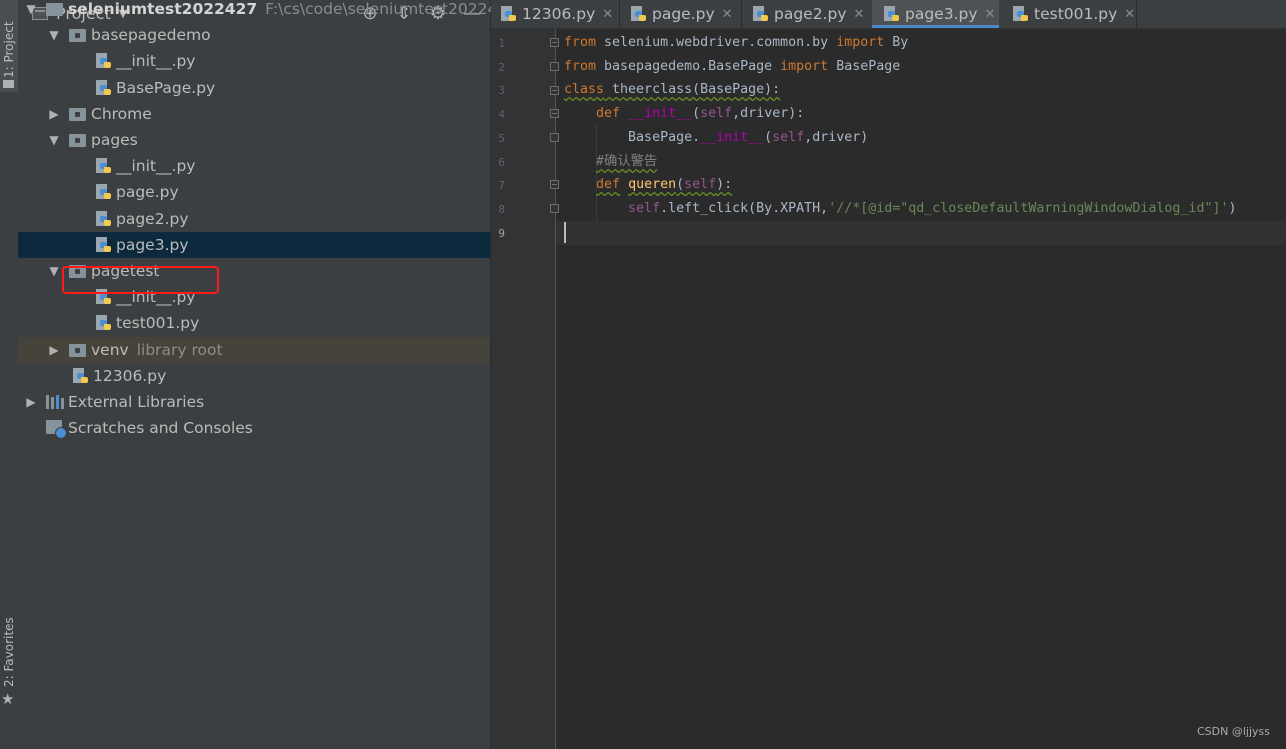 This screenshot has height=749, width=1286. What do you see at coordinates (565, 232) in the screenshot?
I see `text-cursor` at bounding box center [565, 232].